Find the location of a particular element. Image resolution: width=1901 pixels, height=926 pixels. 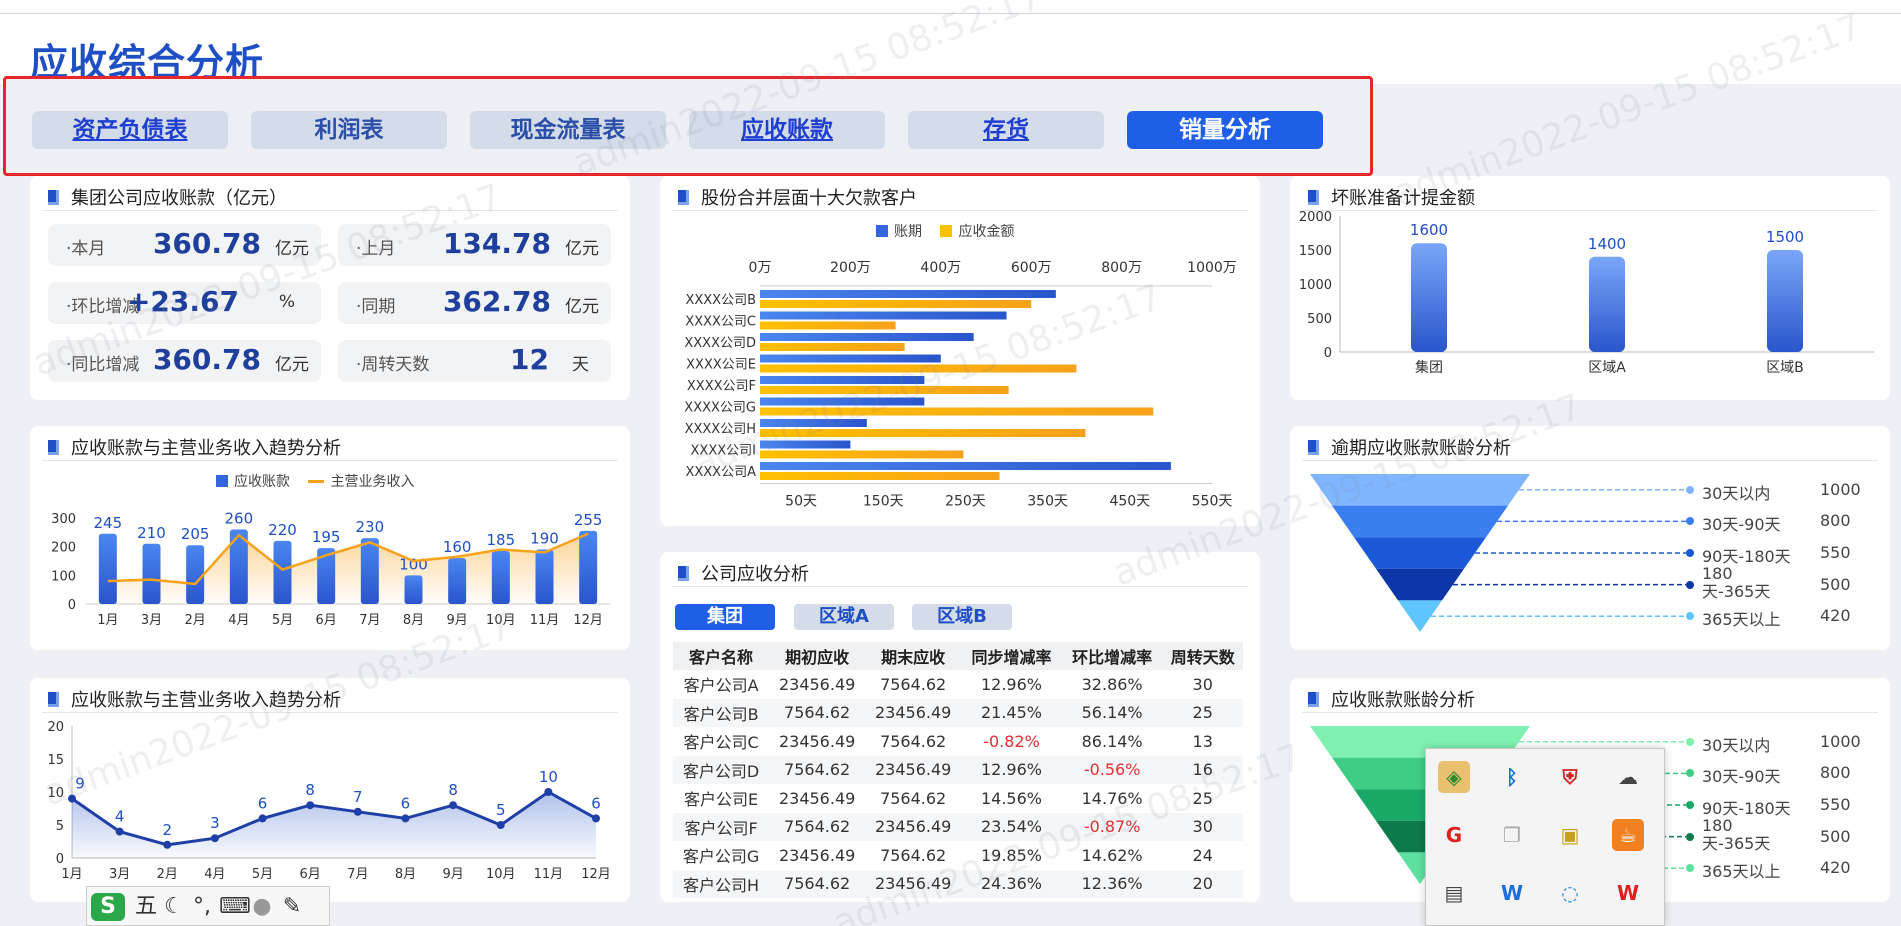

column-header: 同步增减率 is located at coordinates (1011, 656).